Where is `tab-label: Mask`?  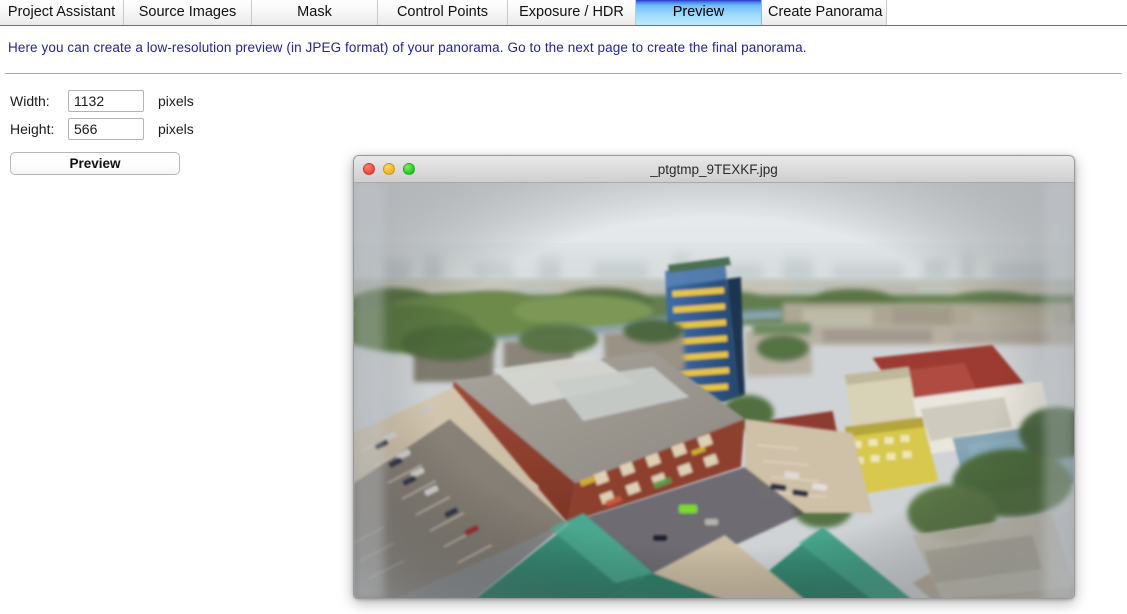
tab-label: Mask is located at coordinates (314, 12).